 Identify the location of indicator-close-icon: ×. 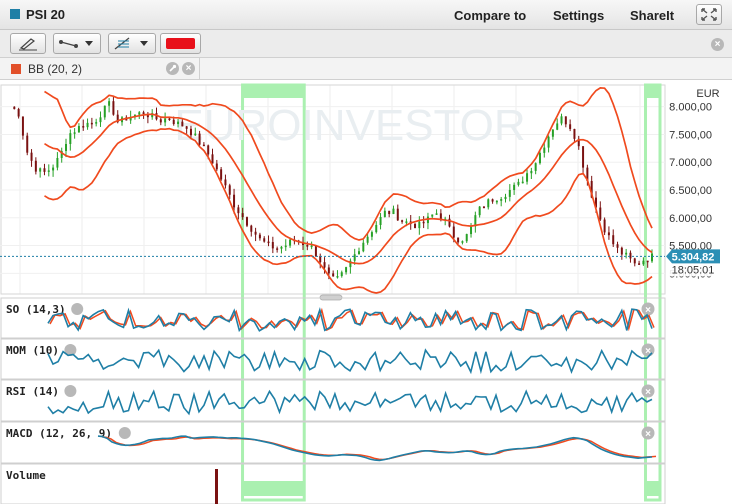
(188, 68).